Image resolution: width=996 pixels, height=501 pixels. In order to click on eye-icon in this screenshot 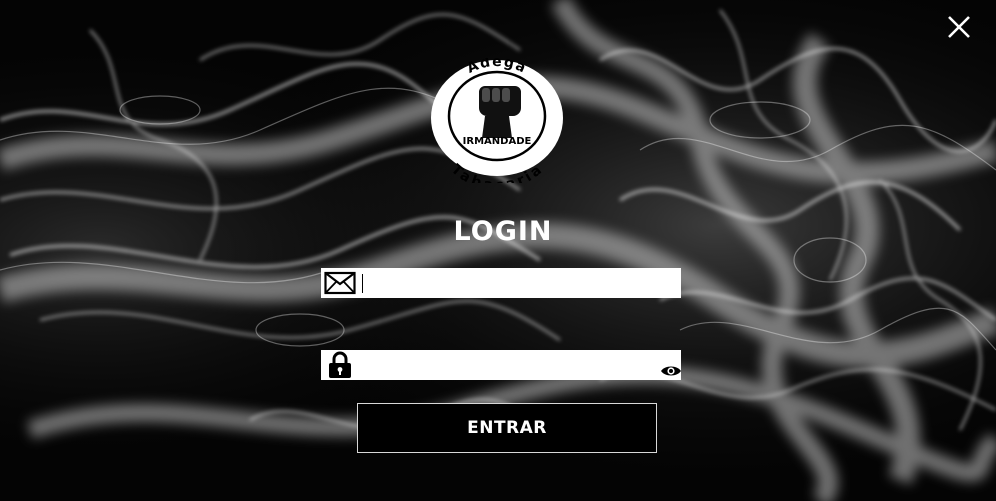, I will do `click(671, 371)`.